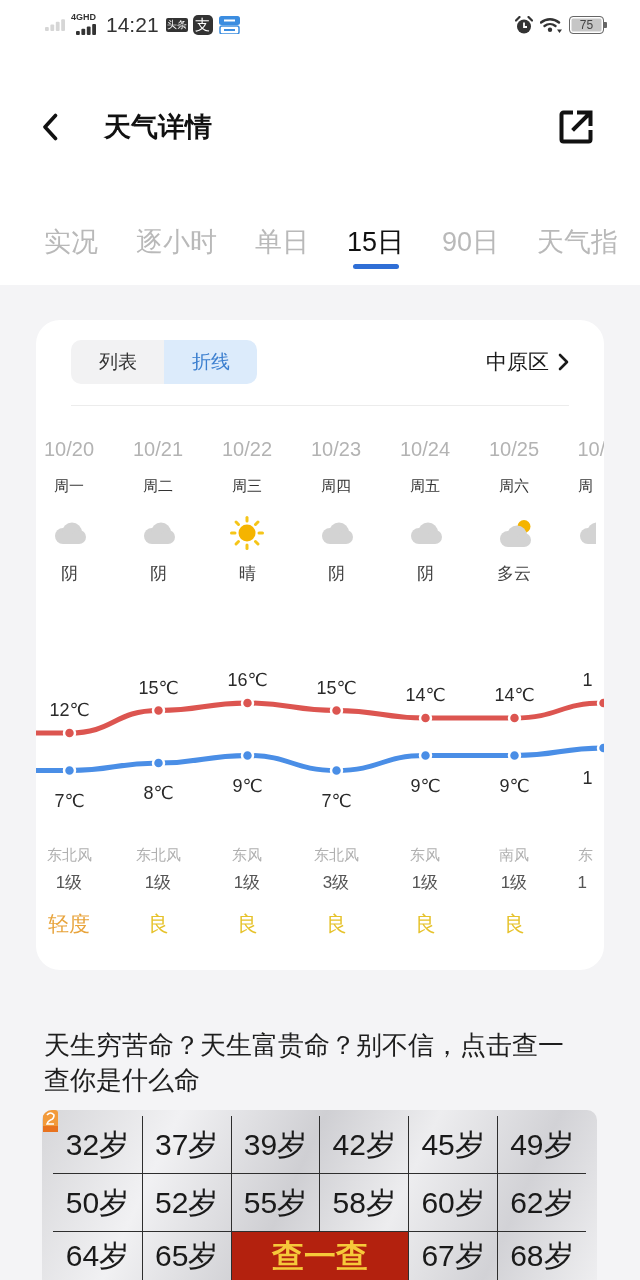 The height and width of the screenshot is (1280, 640). Describe the element at coordinates (210, 362) in the screenshot. I see `view-tab: 折线` at that location.